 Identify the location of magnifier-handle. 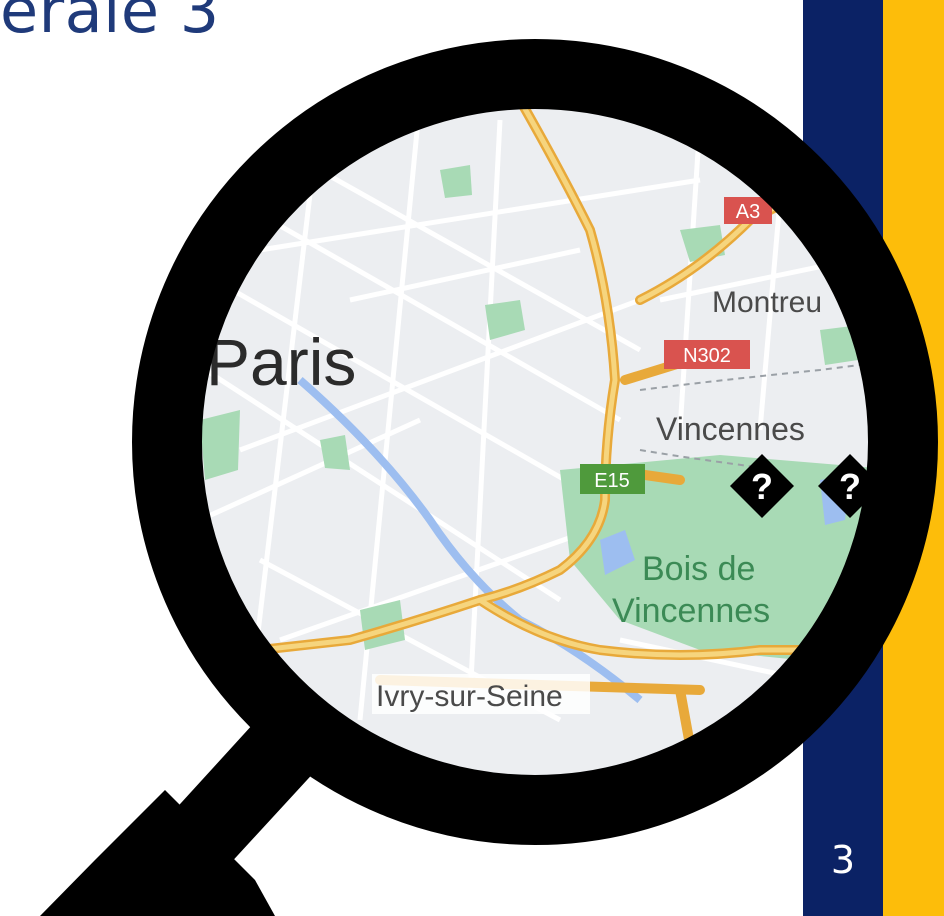
(185, 808).